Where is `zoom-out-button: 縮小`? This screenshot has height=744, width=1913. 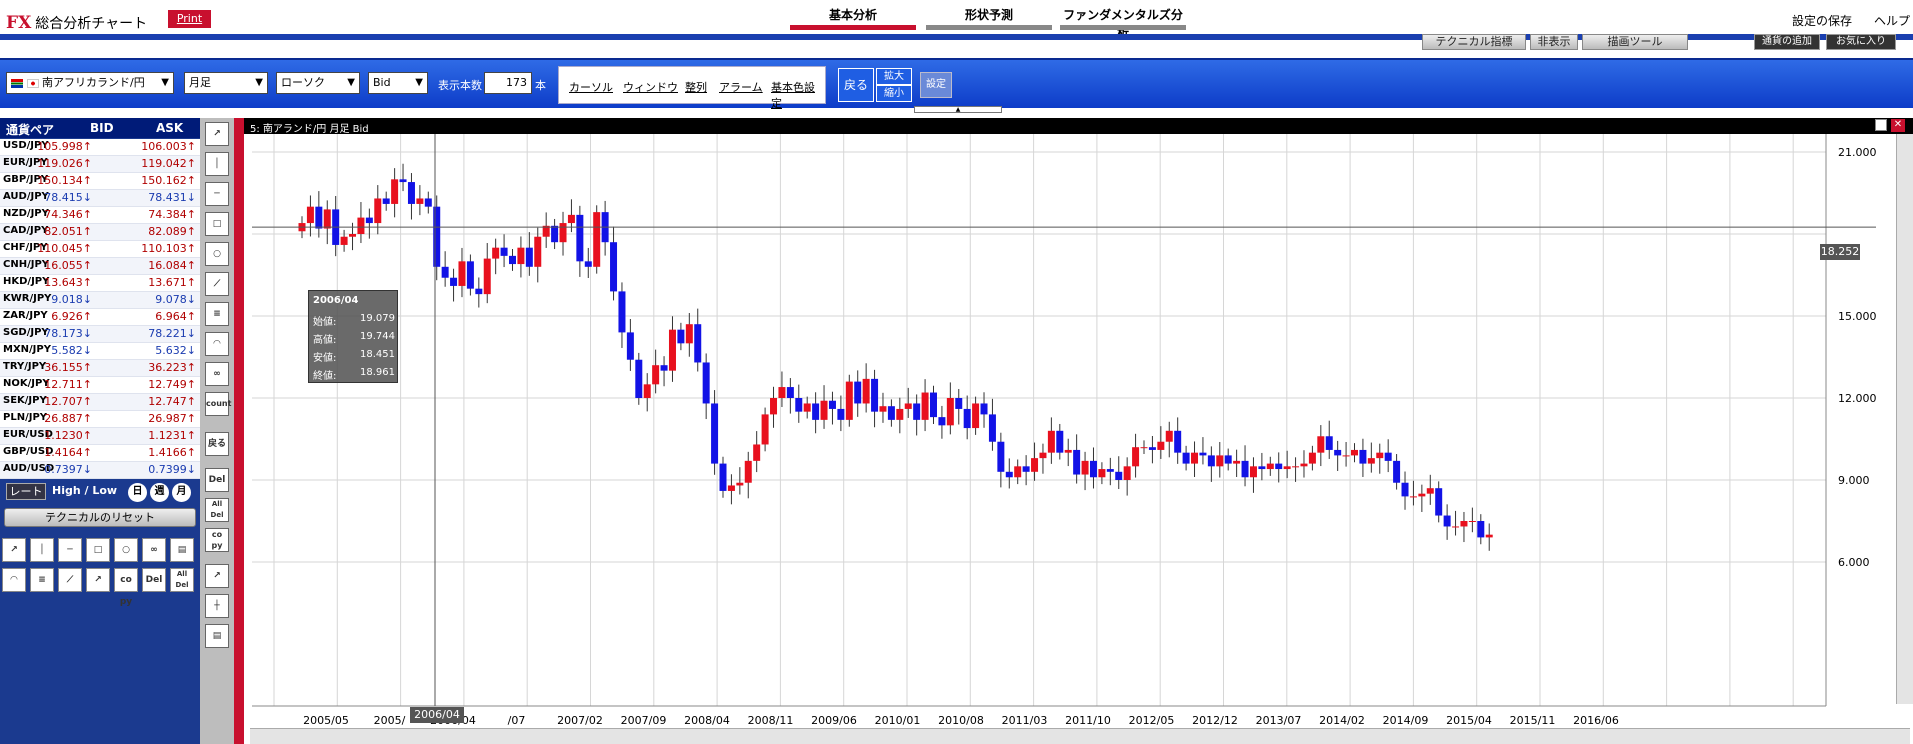
zoom-out-button: 縮小 is located at coordinates (894, 93).